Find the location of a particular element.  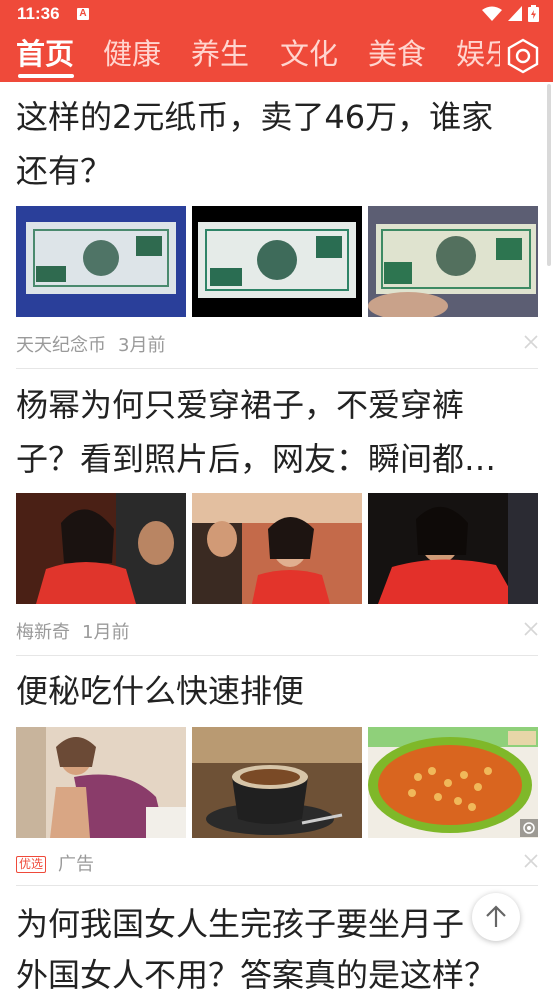

article-meta: 优选 广告 is located at coordinates (61, 863).